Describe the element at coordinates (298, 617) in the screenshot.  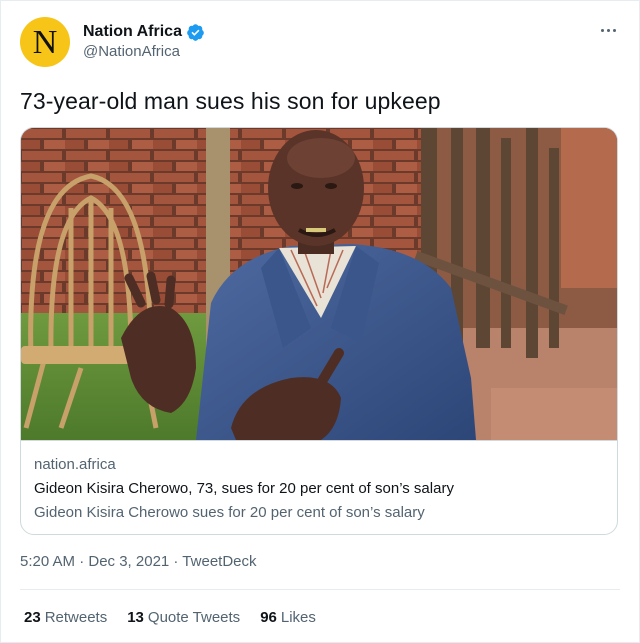
I see `likes-label: Likes` at that location.